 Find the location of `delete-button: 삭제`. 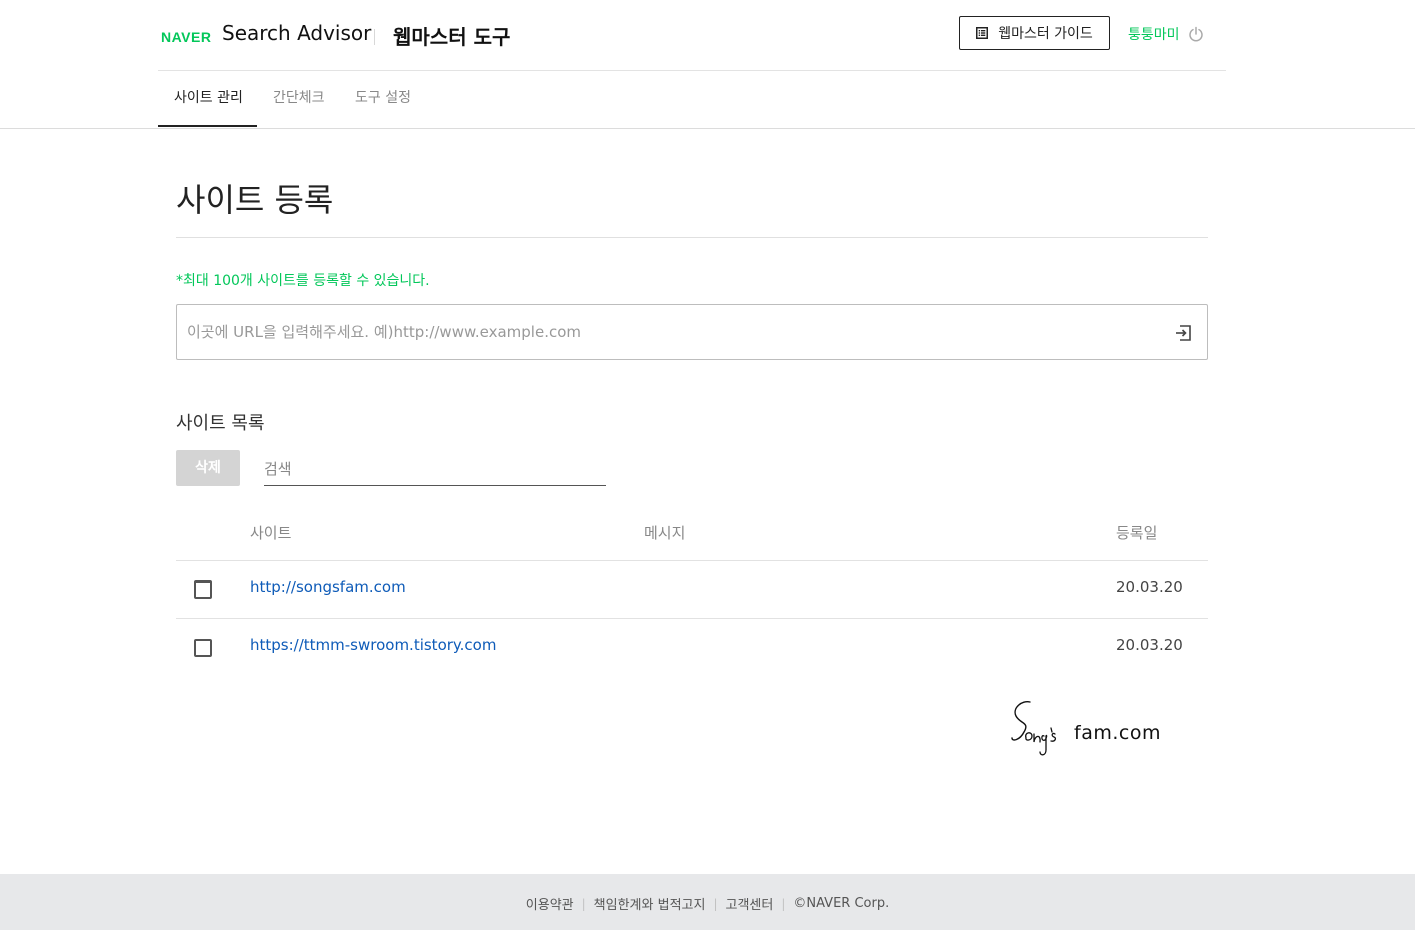

delete-button: 삭제 is located at coordinates (208, 468).